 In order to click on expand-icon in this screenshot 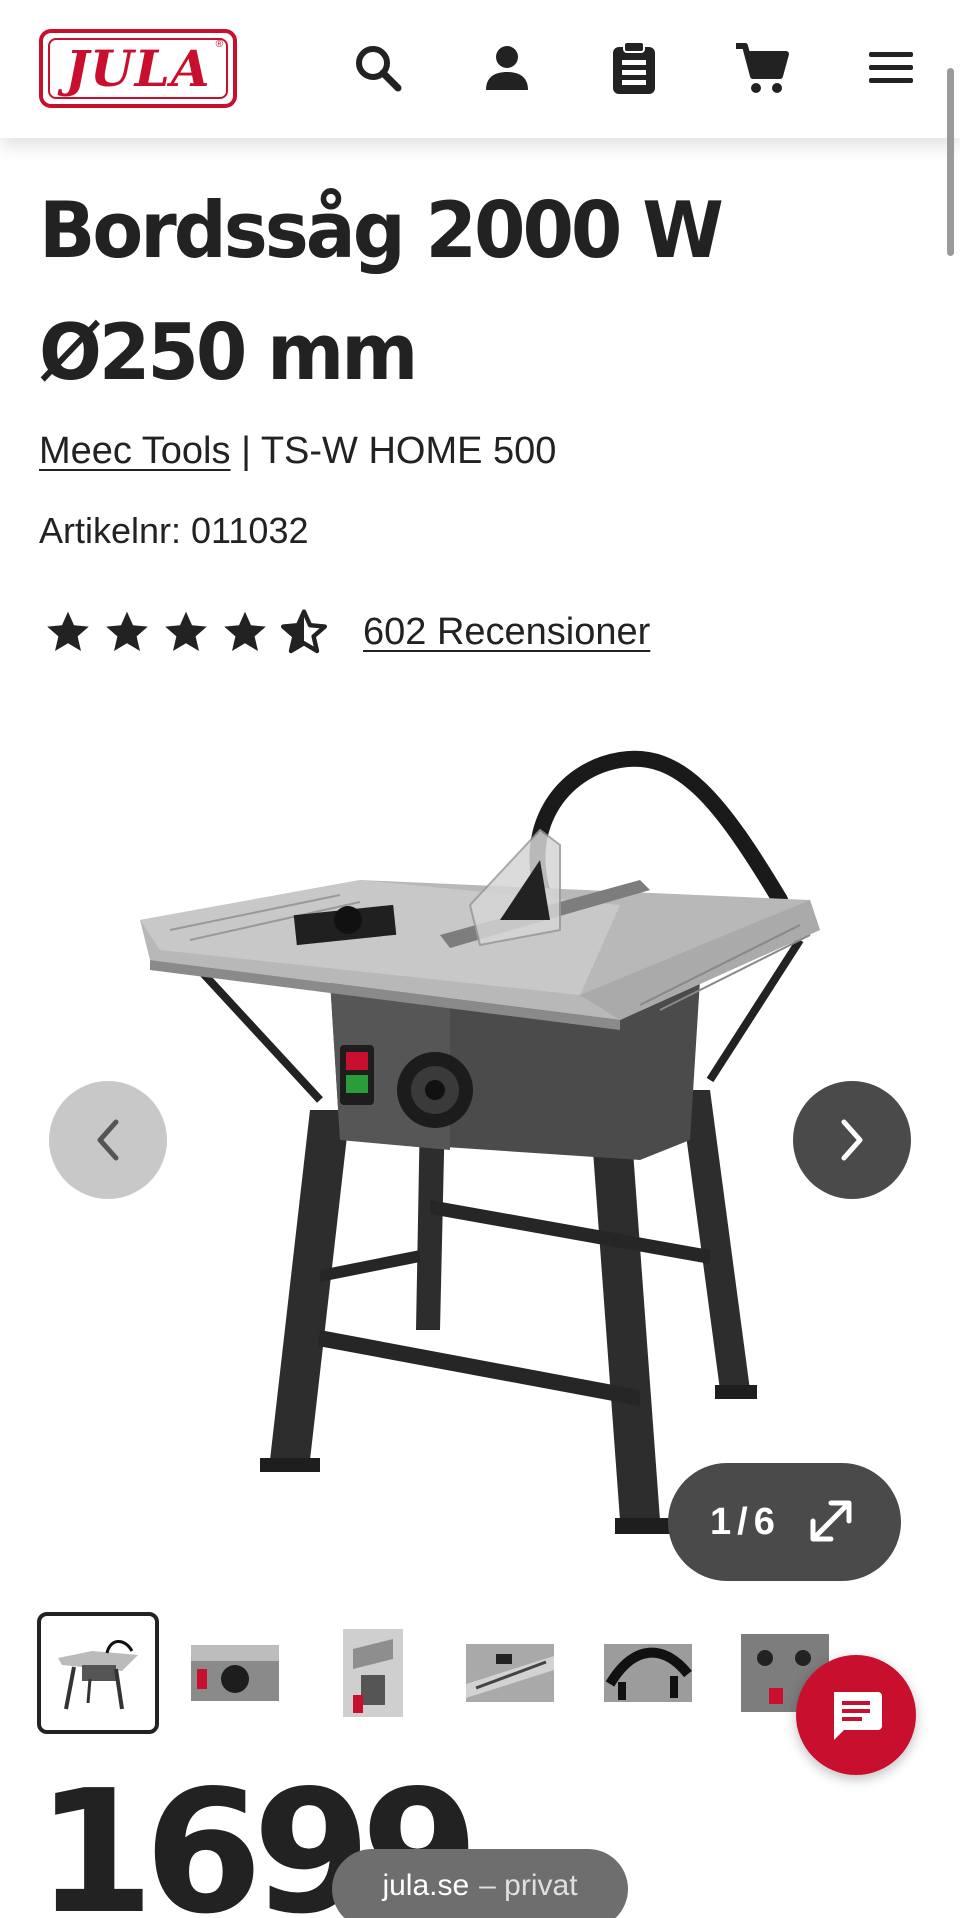, I will do `click(831, 1521)`.